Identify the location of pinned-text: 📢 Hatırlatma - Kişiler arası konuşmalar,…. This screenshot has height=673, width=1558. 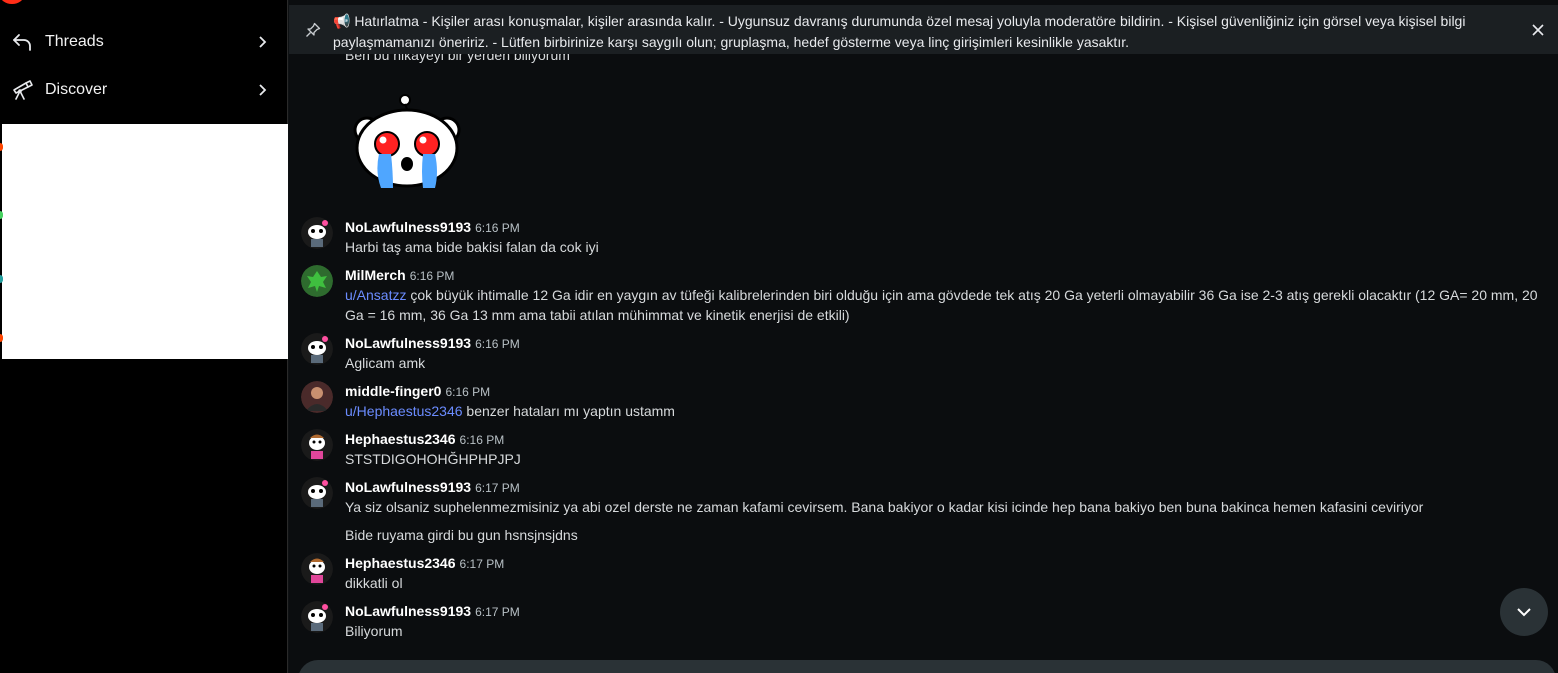
(899, 31).